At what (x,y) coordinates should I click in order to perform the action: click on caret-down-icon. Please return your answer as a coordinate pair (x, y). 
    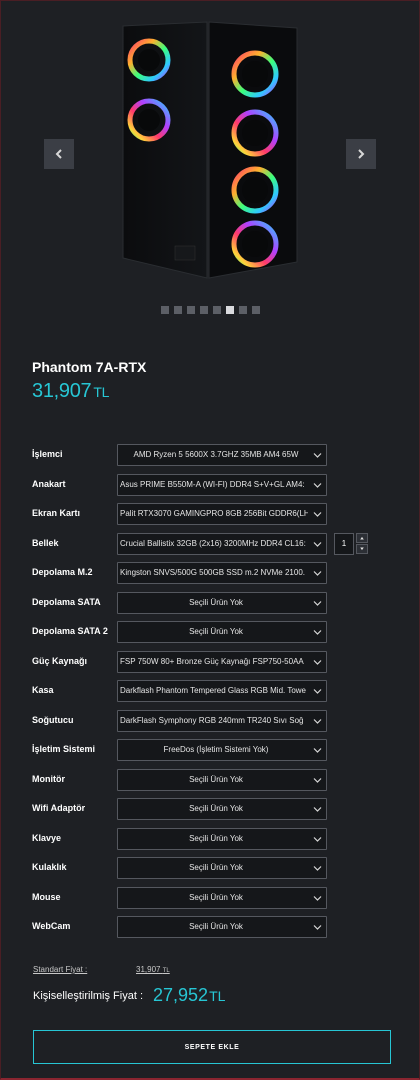
    Looking at the image, I should click on (362, 548).